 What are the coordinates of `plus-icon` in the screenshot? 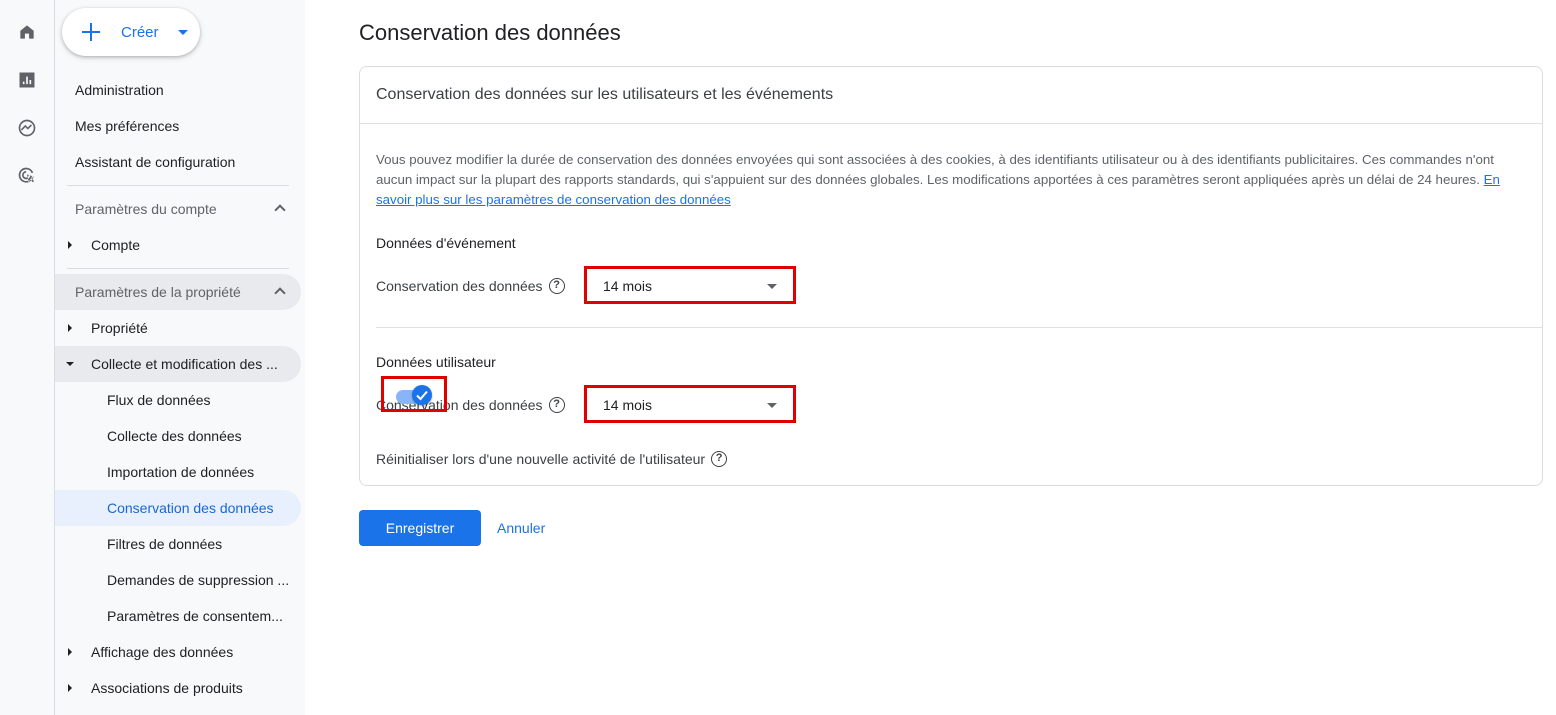 It's located at (91, 32).